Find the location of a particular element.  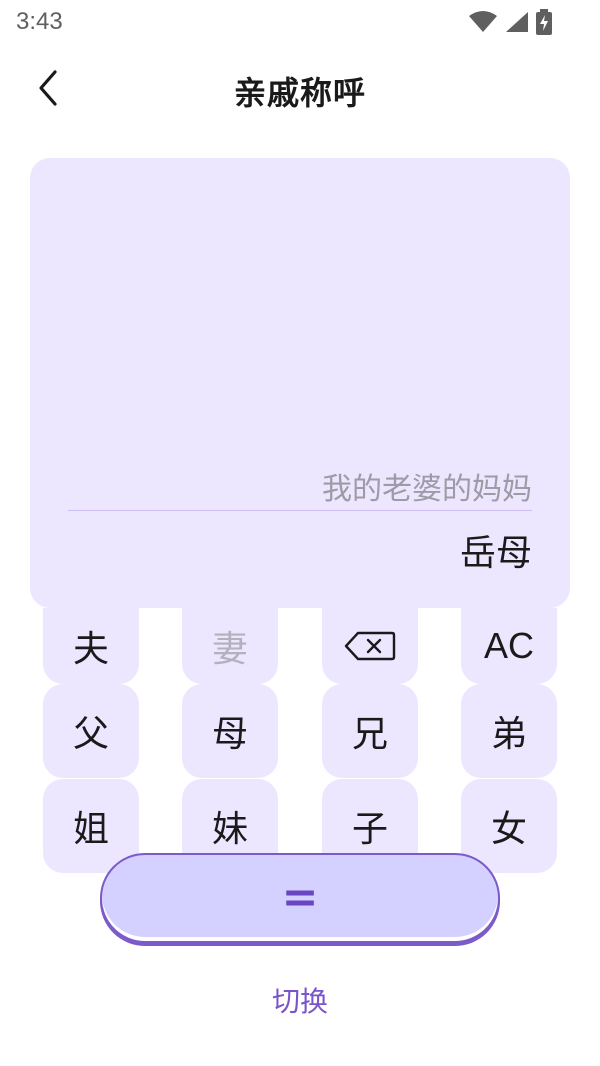

result-text: 岳母 is located at coordinates (495, 553).